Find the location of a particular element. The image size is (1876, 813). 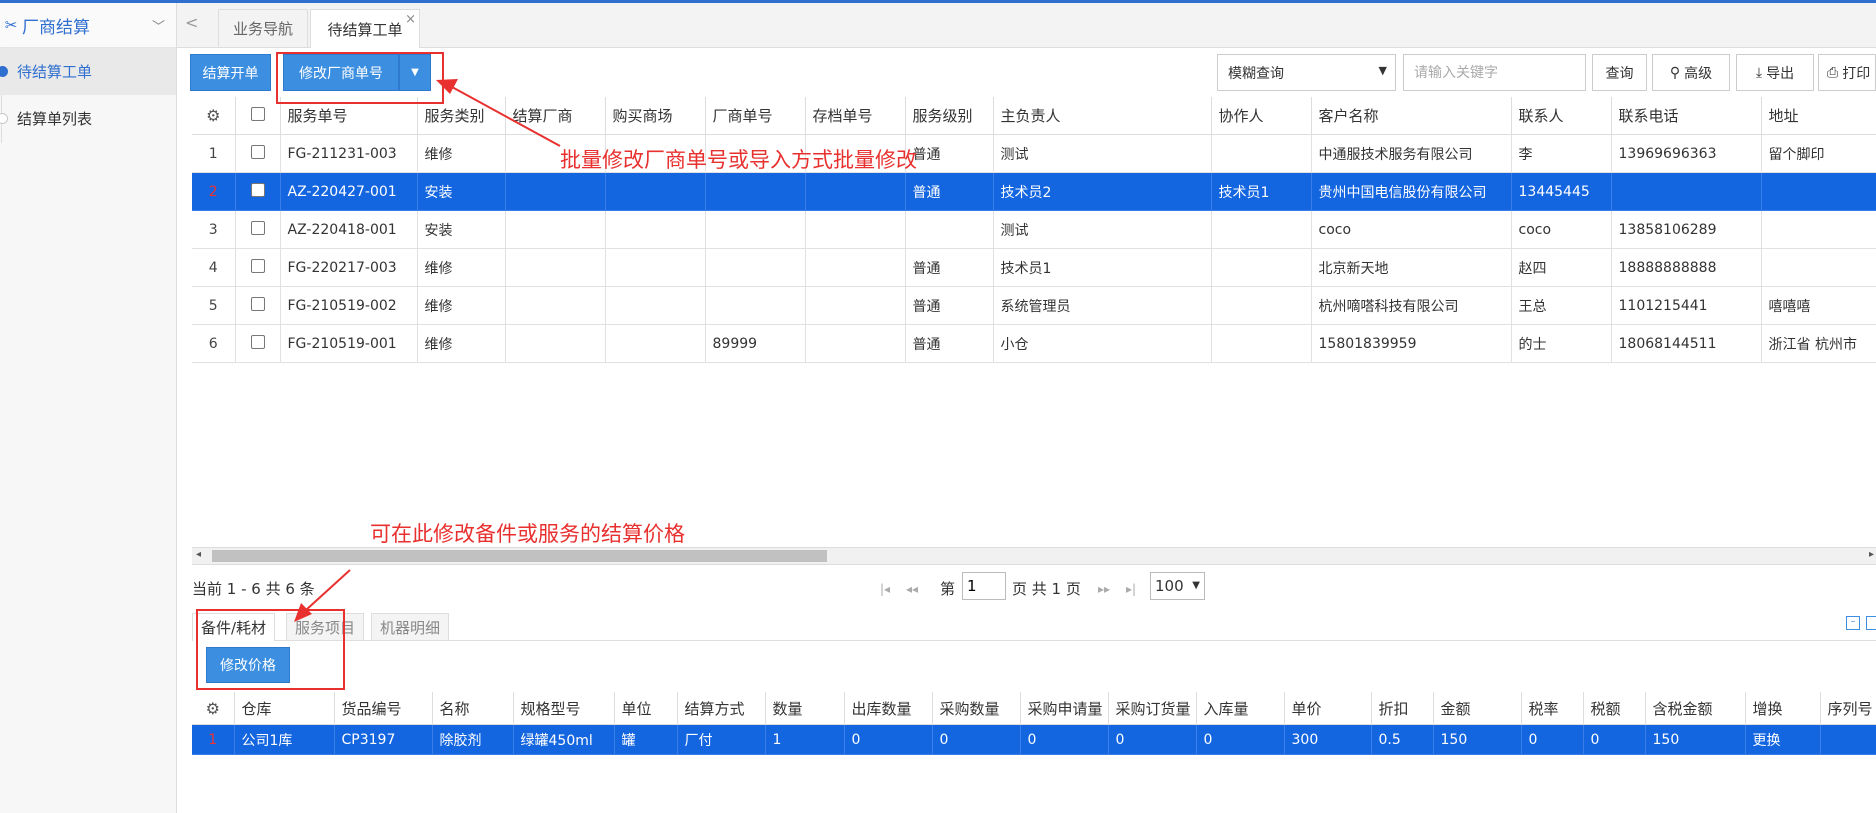

settle-button: 结算开单 is located at coordinates (230, 72).